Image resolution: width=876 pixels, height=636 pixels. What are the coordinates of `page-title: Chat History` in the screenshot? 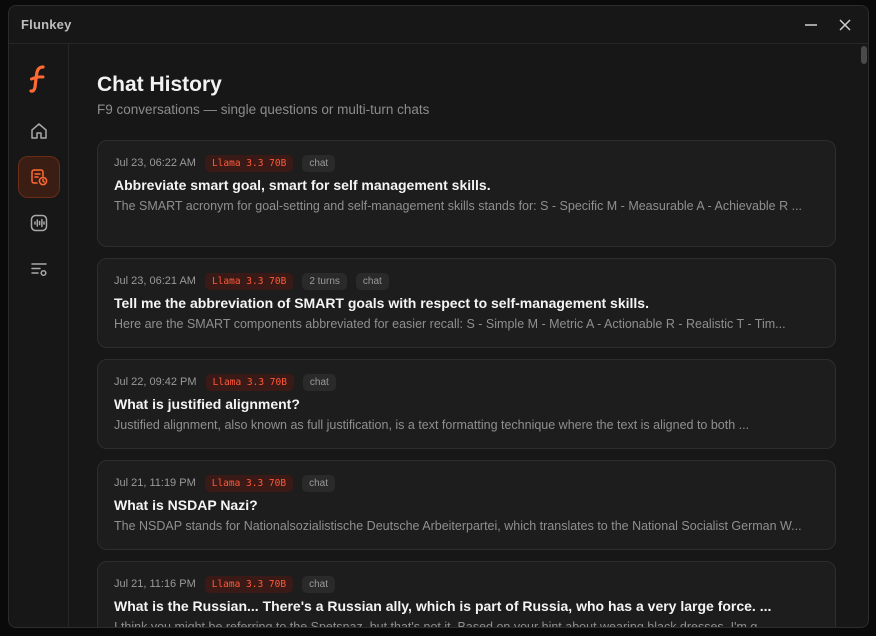 It's located at (159, 84).